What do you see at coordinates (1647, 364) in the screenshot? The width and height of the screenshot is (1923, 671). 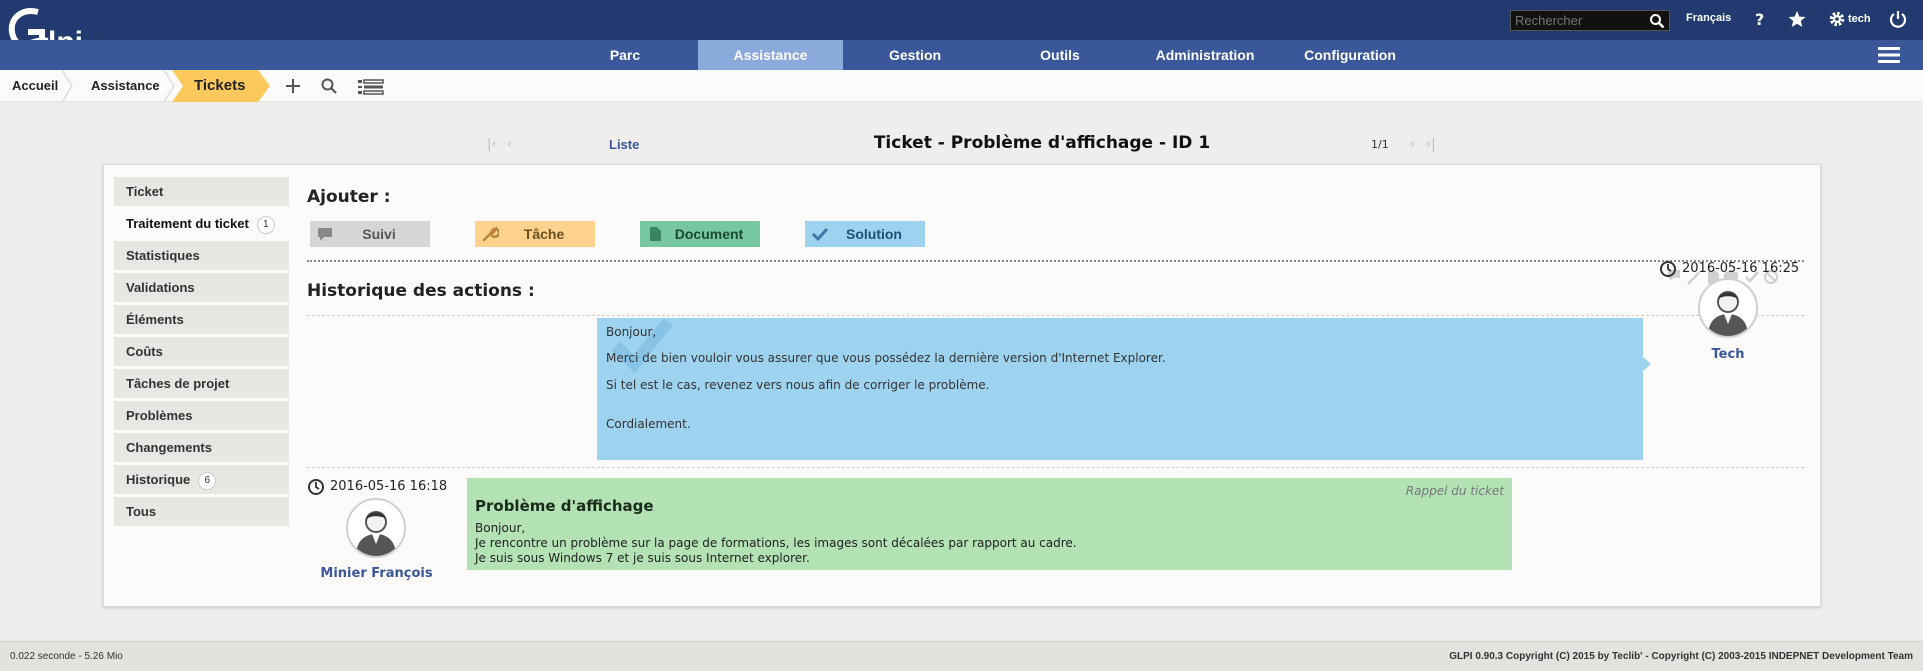 I see `bubble-pointer` at bounding box center [1647, 364].